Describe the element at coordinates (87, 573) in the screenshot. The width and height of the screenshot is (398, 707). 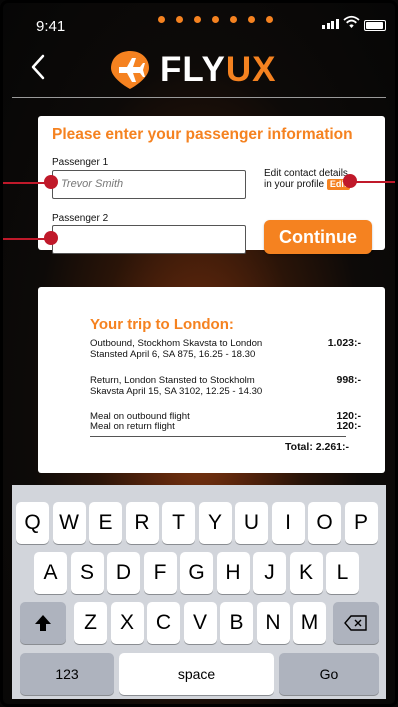
I see `key-s: S` at that location.